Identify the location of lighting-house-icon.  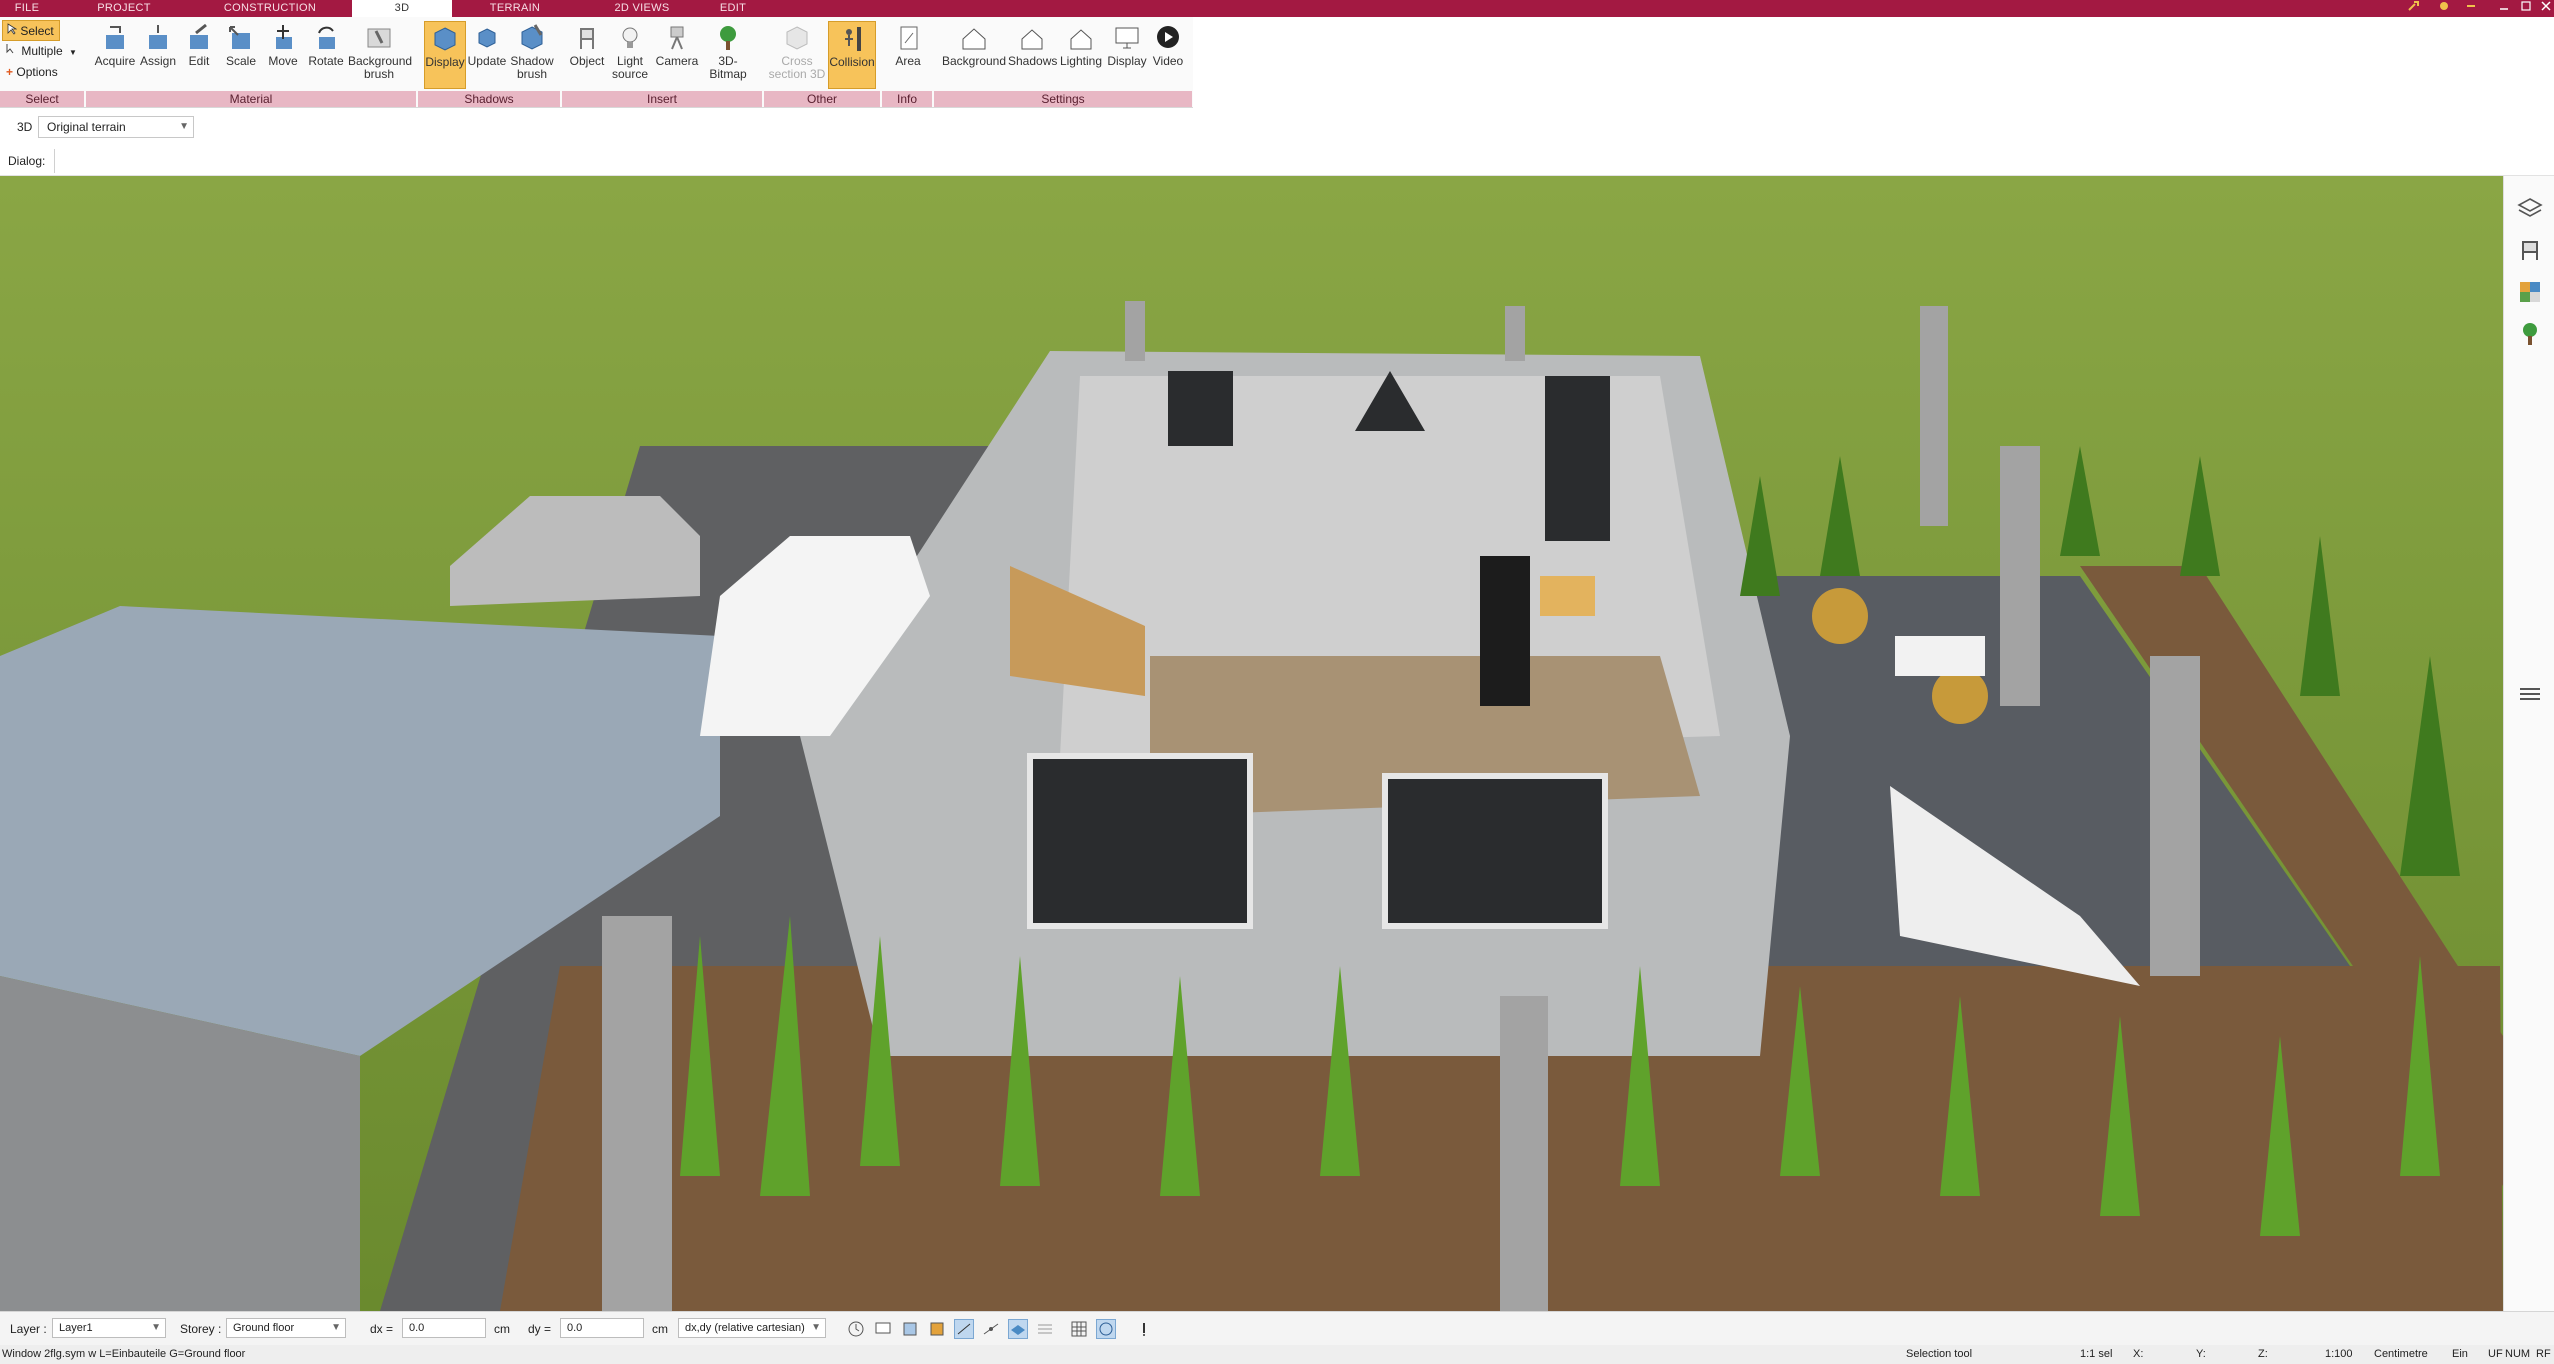
(1081, 39).